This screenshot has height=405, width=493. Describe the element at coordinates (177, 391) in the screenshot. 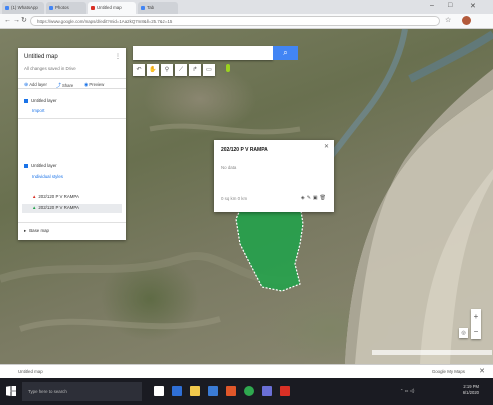

I see `edge-browser-icon` at that location.